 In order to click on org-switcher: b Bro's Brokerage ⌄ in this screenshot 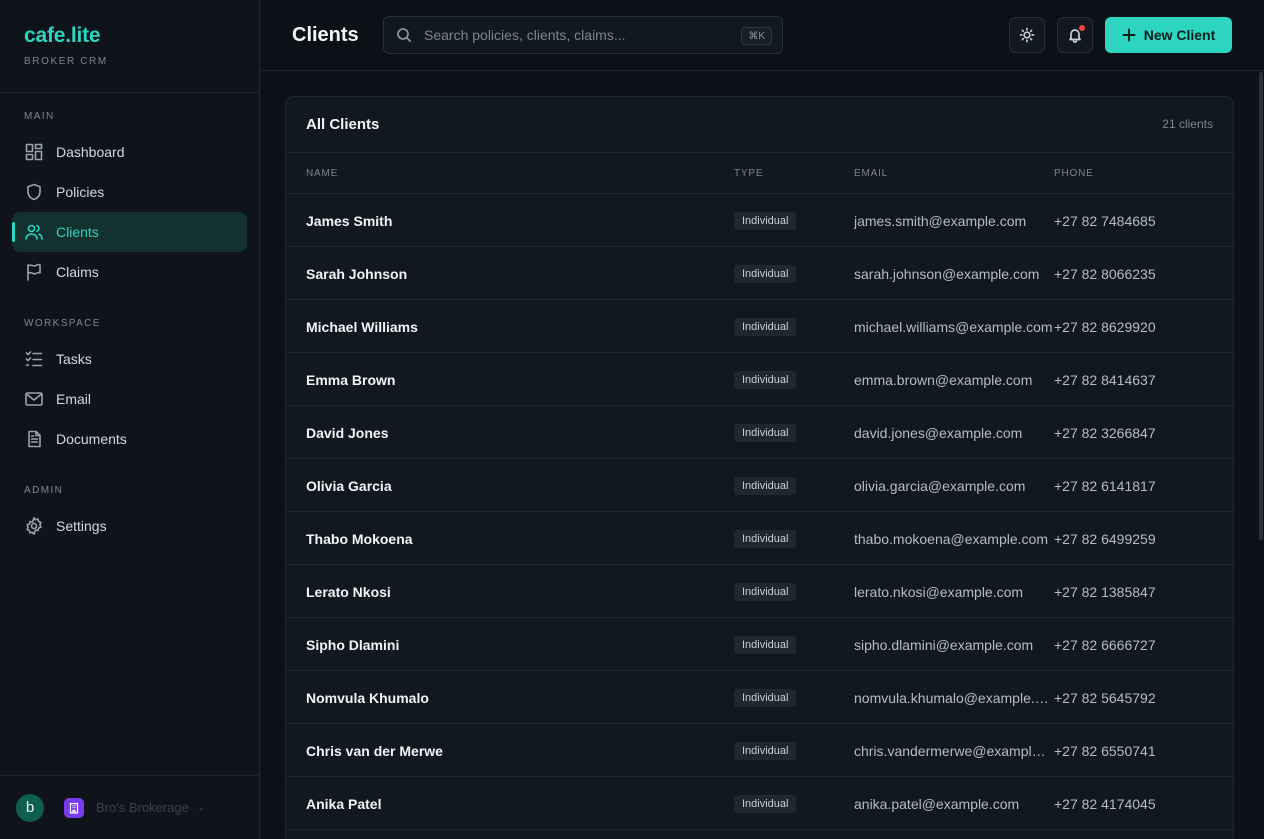, I will do `click(129, 807)`.